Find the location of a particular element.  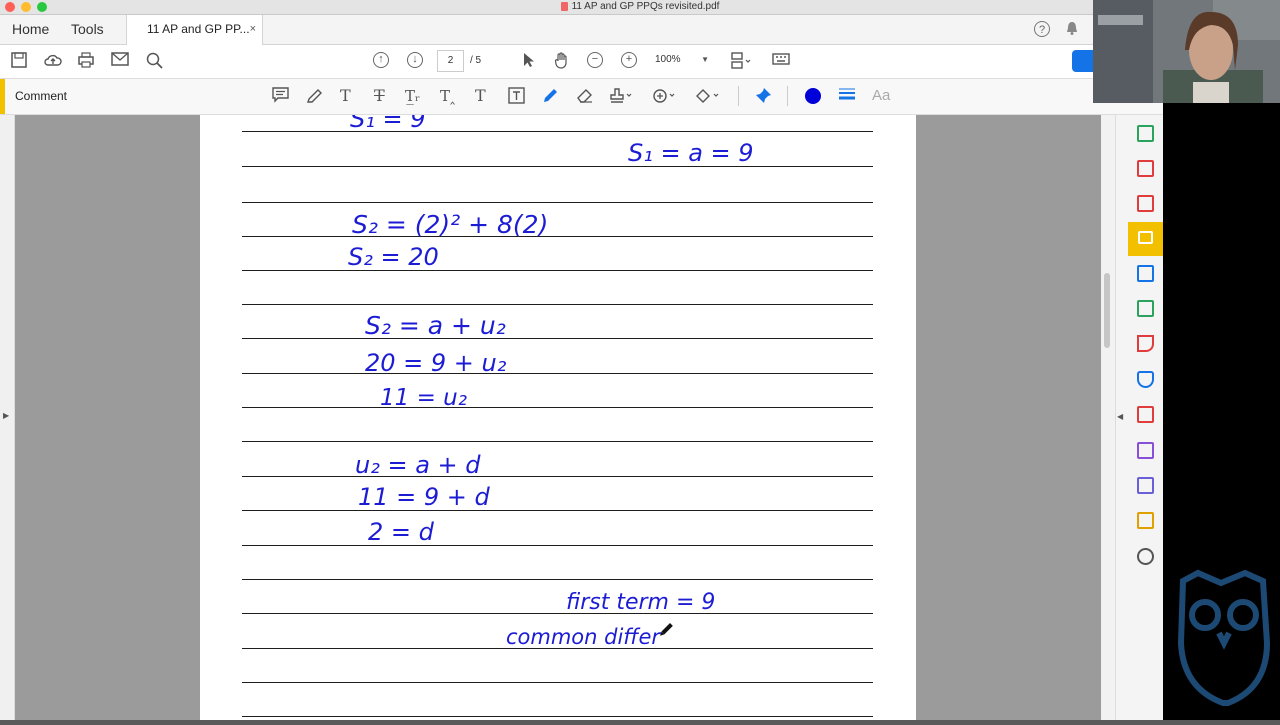

tab-document: 11 AP and GP PP... × is located at coordinates (194, 30).